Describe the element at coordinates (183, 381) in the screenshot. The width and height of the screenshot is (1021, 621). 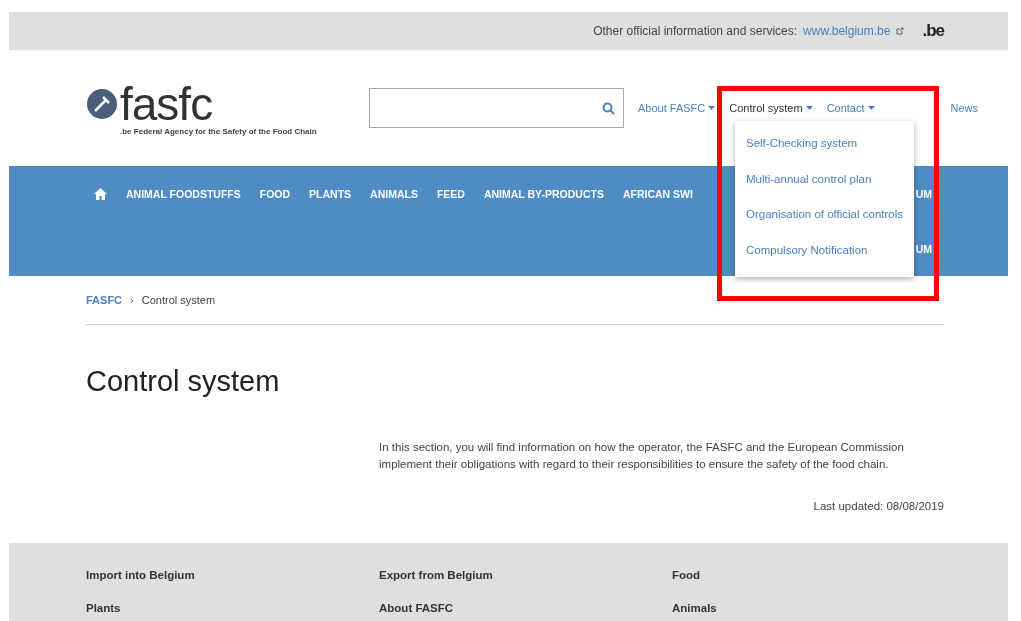
I see `page-title: Control system` at that location.